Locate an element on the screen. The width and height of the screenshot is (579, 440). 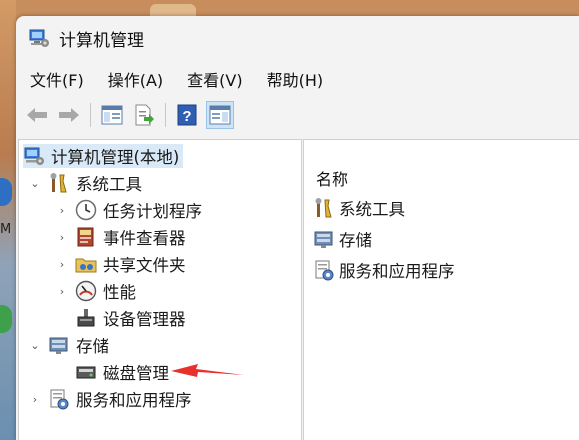
desktop-background is located at coordinates (8, 220).